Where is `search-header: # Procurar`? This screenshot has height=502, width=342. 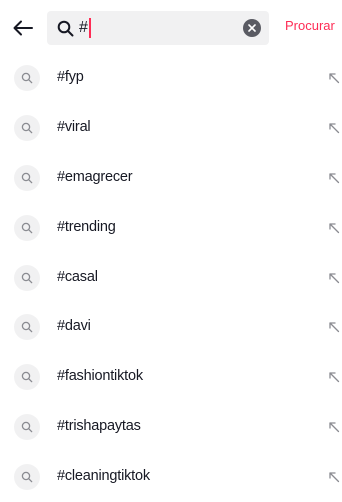 search-header: # Procurar is located at coordinates (171, 28).